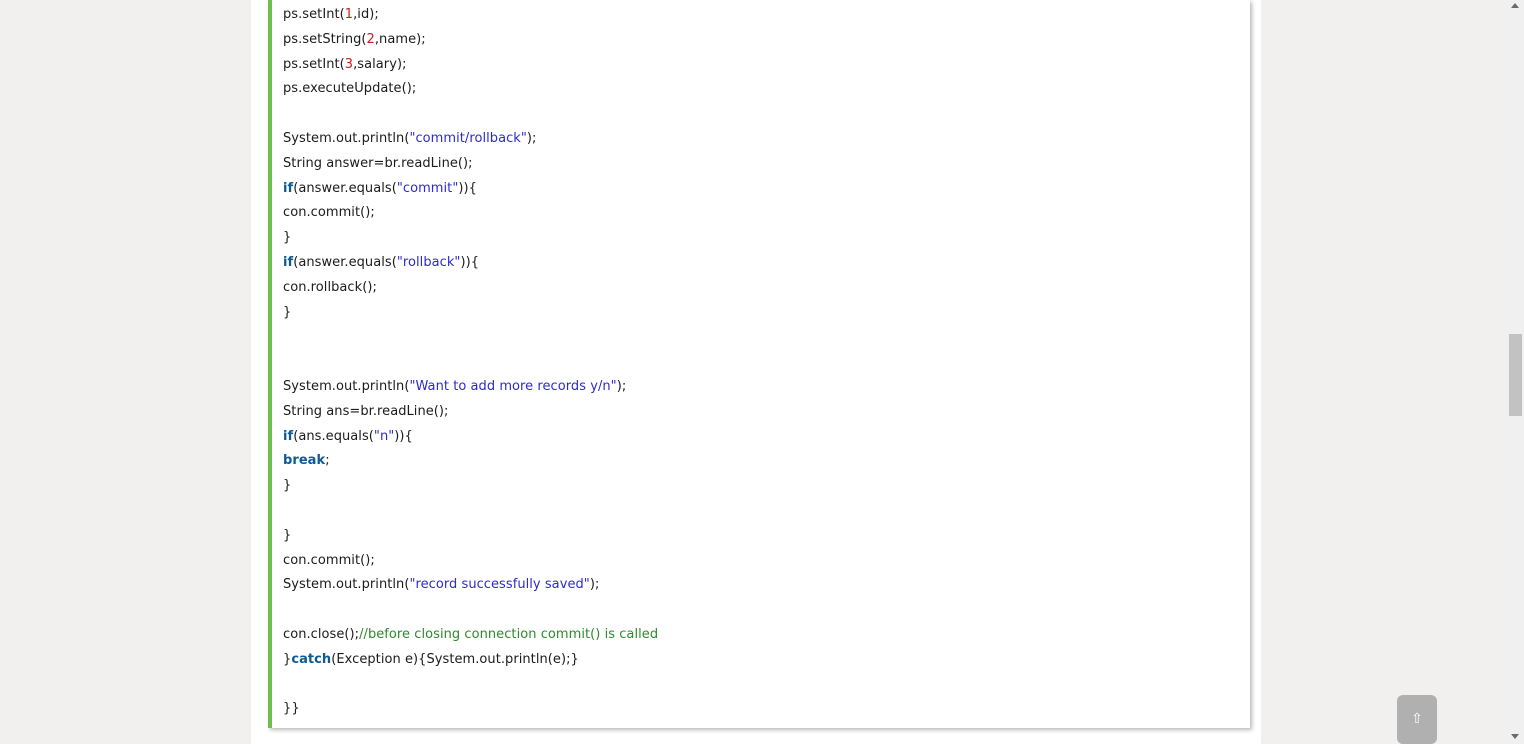 This screenshot has height=744, width=1524. What do you see at coordinates (321, 634) in the screenshot?
I see `code-token: con.close();` at bounding box center [321, 634].